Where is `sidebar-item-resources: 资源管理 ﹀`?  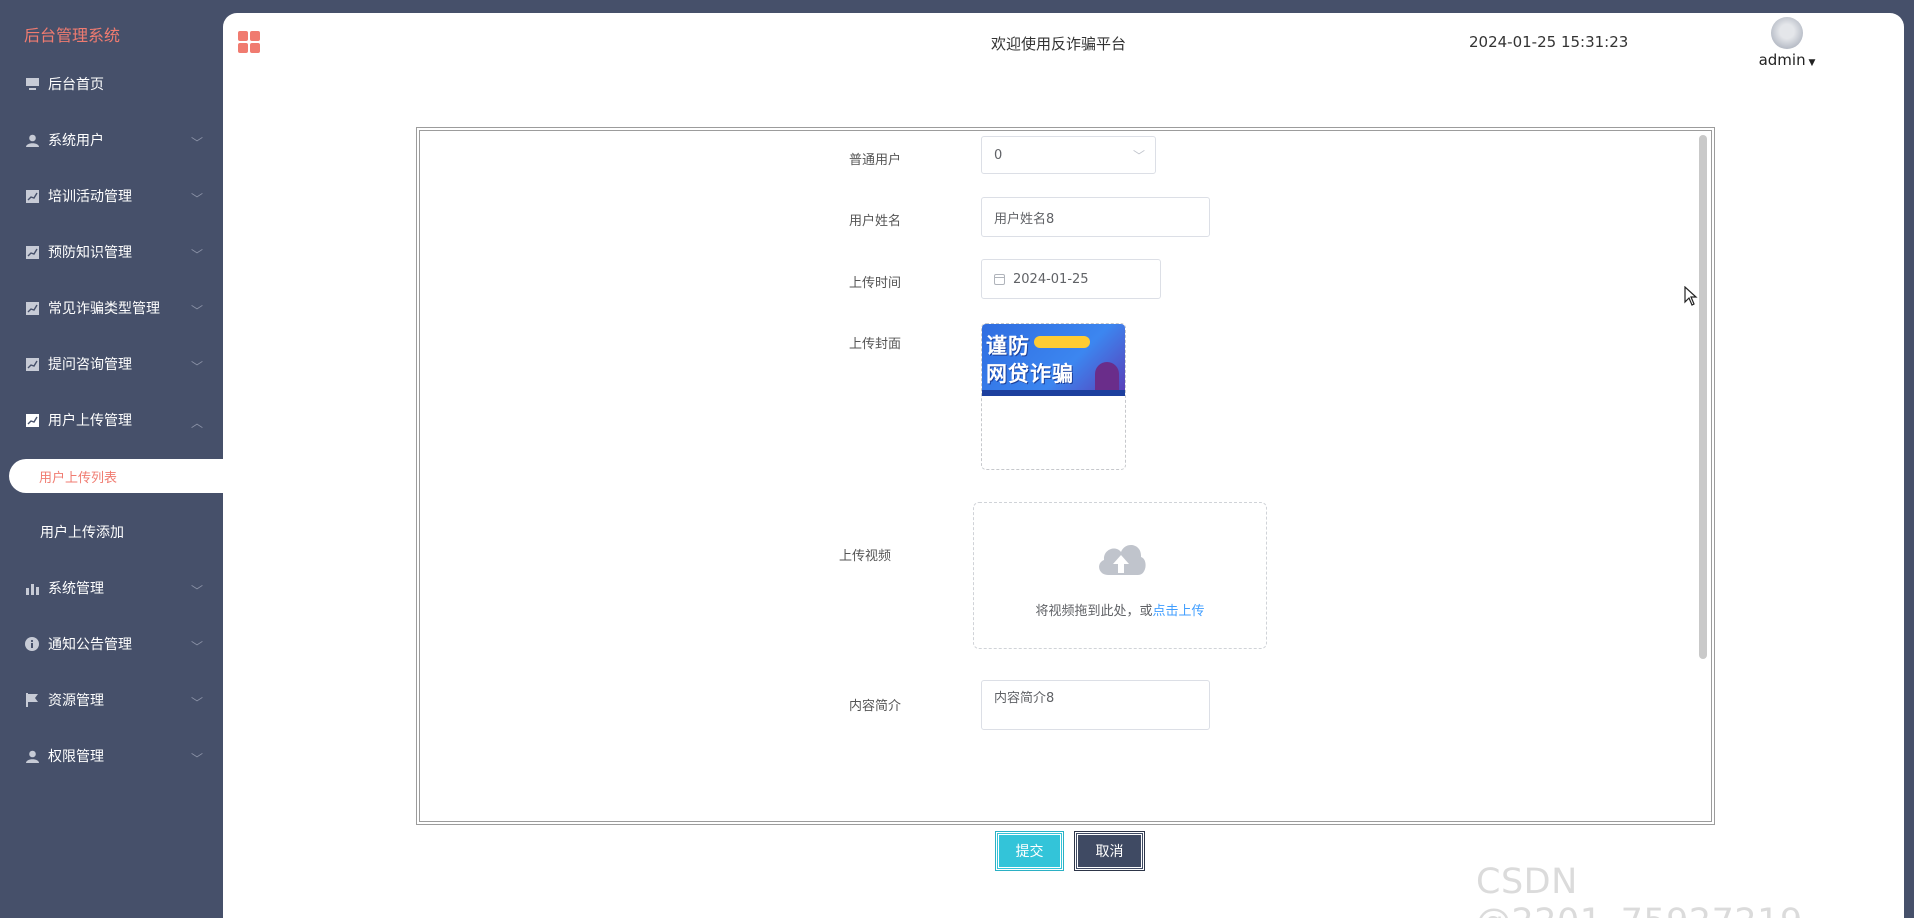
sidebar-item-resources: 资源管理 ﹀ is located at coordinates (111, 700).